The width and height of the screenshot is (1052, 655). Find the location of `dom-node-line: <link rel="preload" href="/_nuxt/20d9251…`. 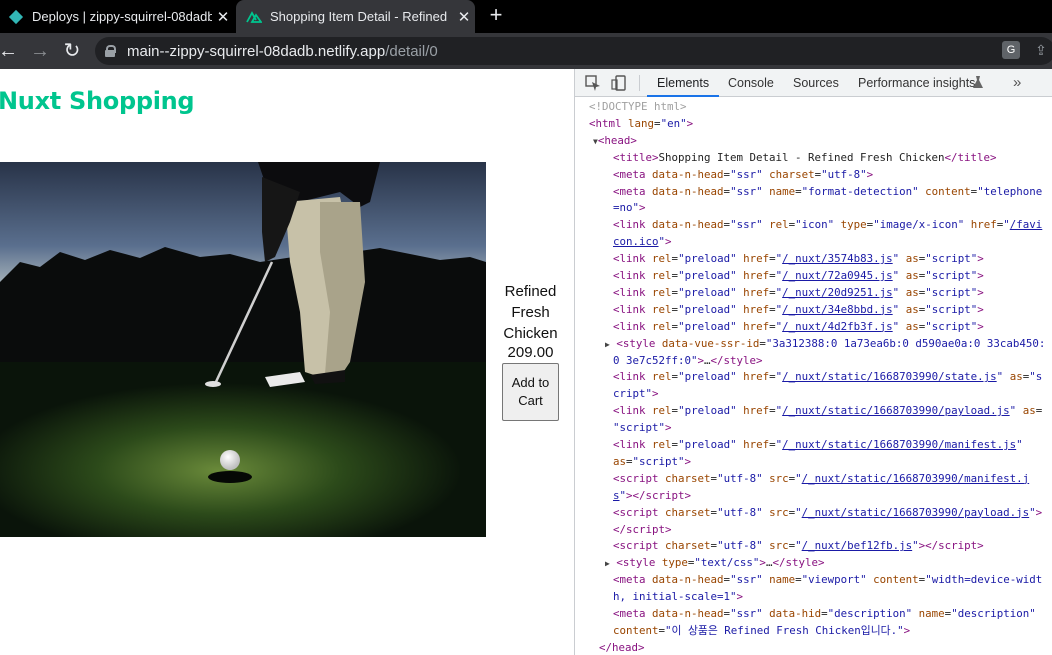

dom-node-line: <link rel="preload" href="/_nuxt/20d9251… is located at coordinates (798, 293).